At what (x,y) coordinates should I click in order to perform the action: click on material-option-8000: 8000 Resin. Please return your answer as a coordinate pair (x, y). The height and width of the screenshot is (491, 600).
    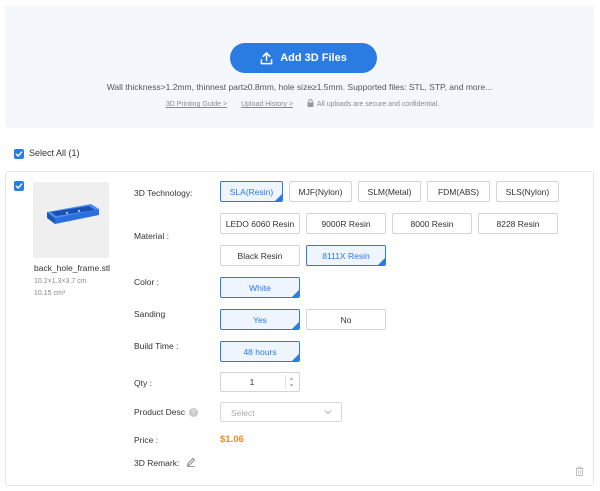
    Looking at the image, I should click on (432, 223).